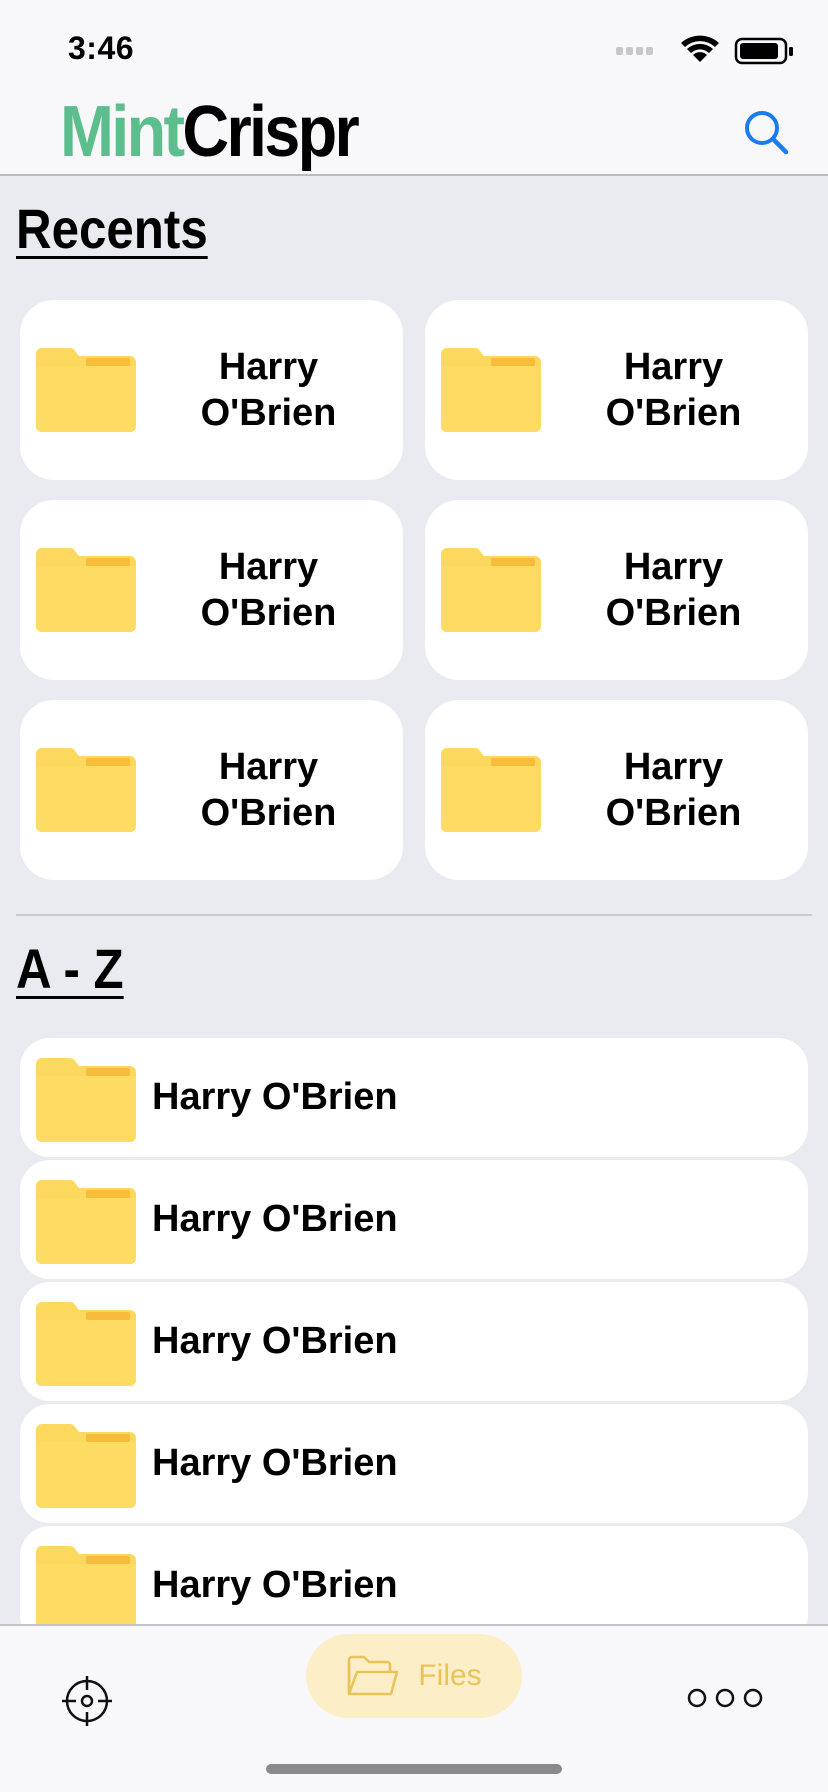 This screenshot has width=828, height=1792. What do you see at coordinates (112, 228) in the screenshot?
I see `recents-heading: Recents` at bounding box center [112, 228].